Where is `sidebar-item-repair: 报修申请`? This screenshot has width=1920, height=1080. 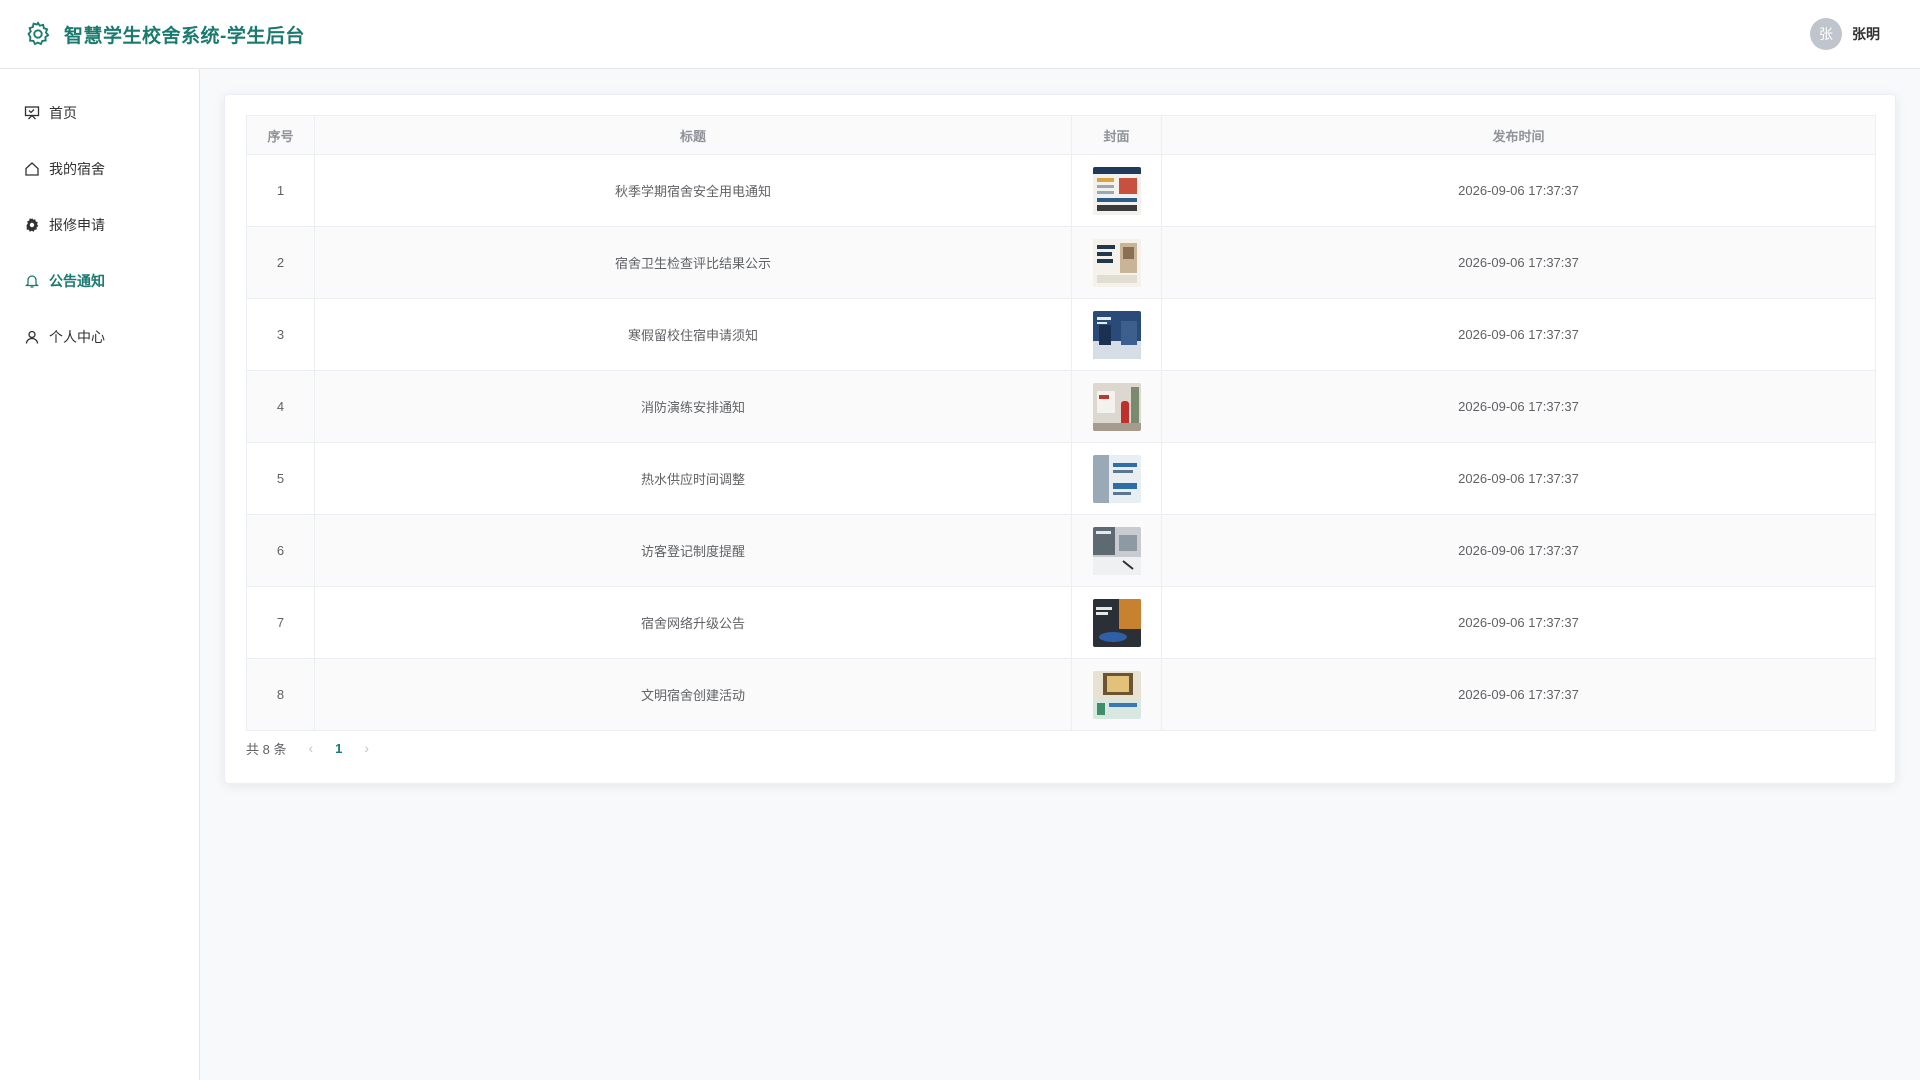 sidebar-item-repair: 报修申请 is located at coordinates (99, 225).